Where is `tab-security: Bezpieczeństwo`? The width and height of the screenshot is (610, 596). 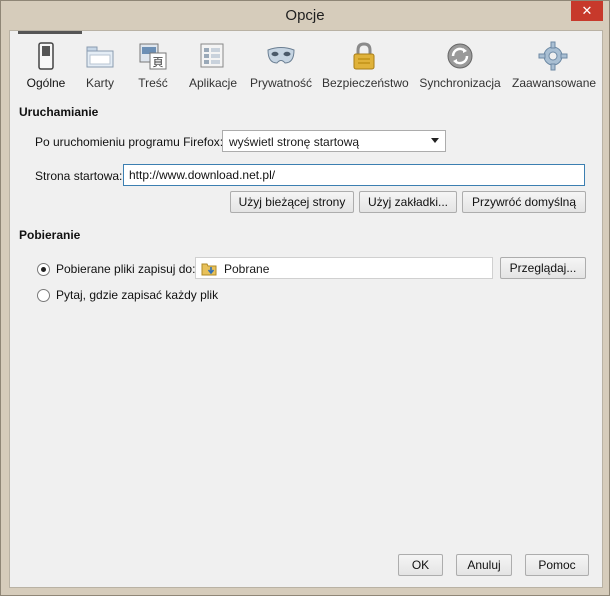
tab-security: Bezpieczeństwo is located at coordinates (365, 66).